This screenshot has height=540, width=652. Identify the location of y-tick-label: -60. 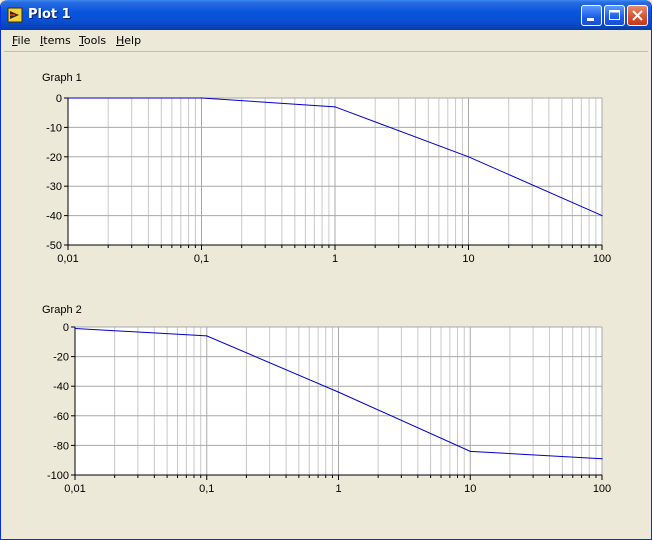
(61, 417).